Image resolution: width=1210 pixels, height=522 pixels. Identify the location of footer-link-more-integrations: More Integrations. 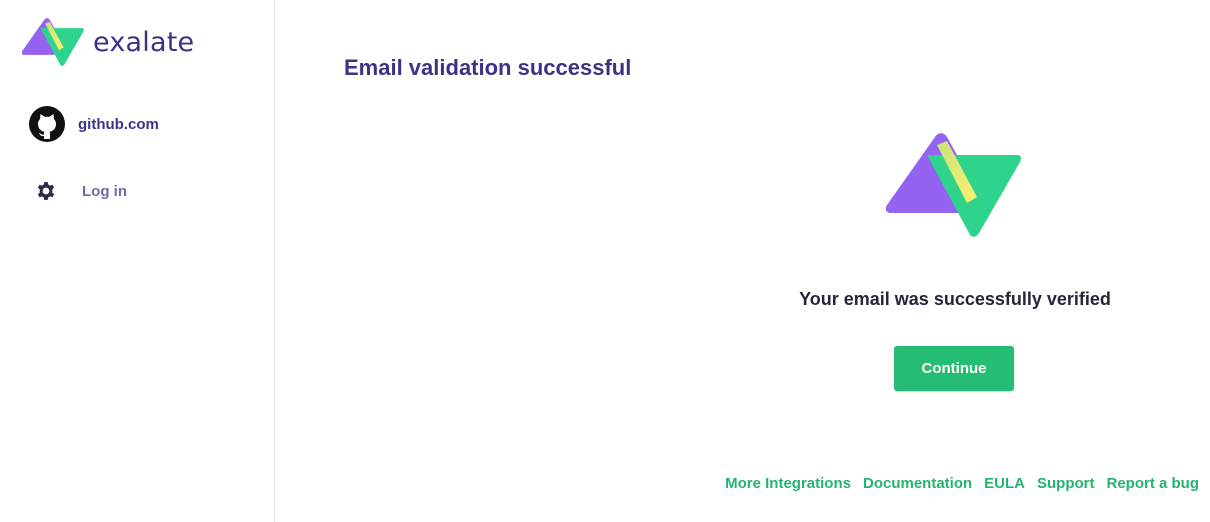
(788, 483).